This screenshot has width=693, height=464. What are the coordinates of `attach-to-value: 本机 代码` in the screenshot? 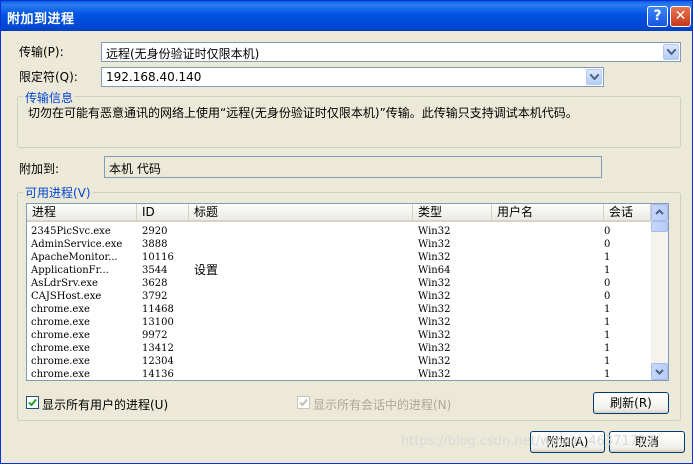 It's located at (135, 169).